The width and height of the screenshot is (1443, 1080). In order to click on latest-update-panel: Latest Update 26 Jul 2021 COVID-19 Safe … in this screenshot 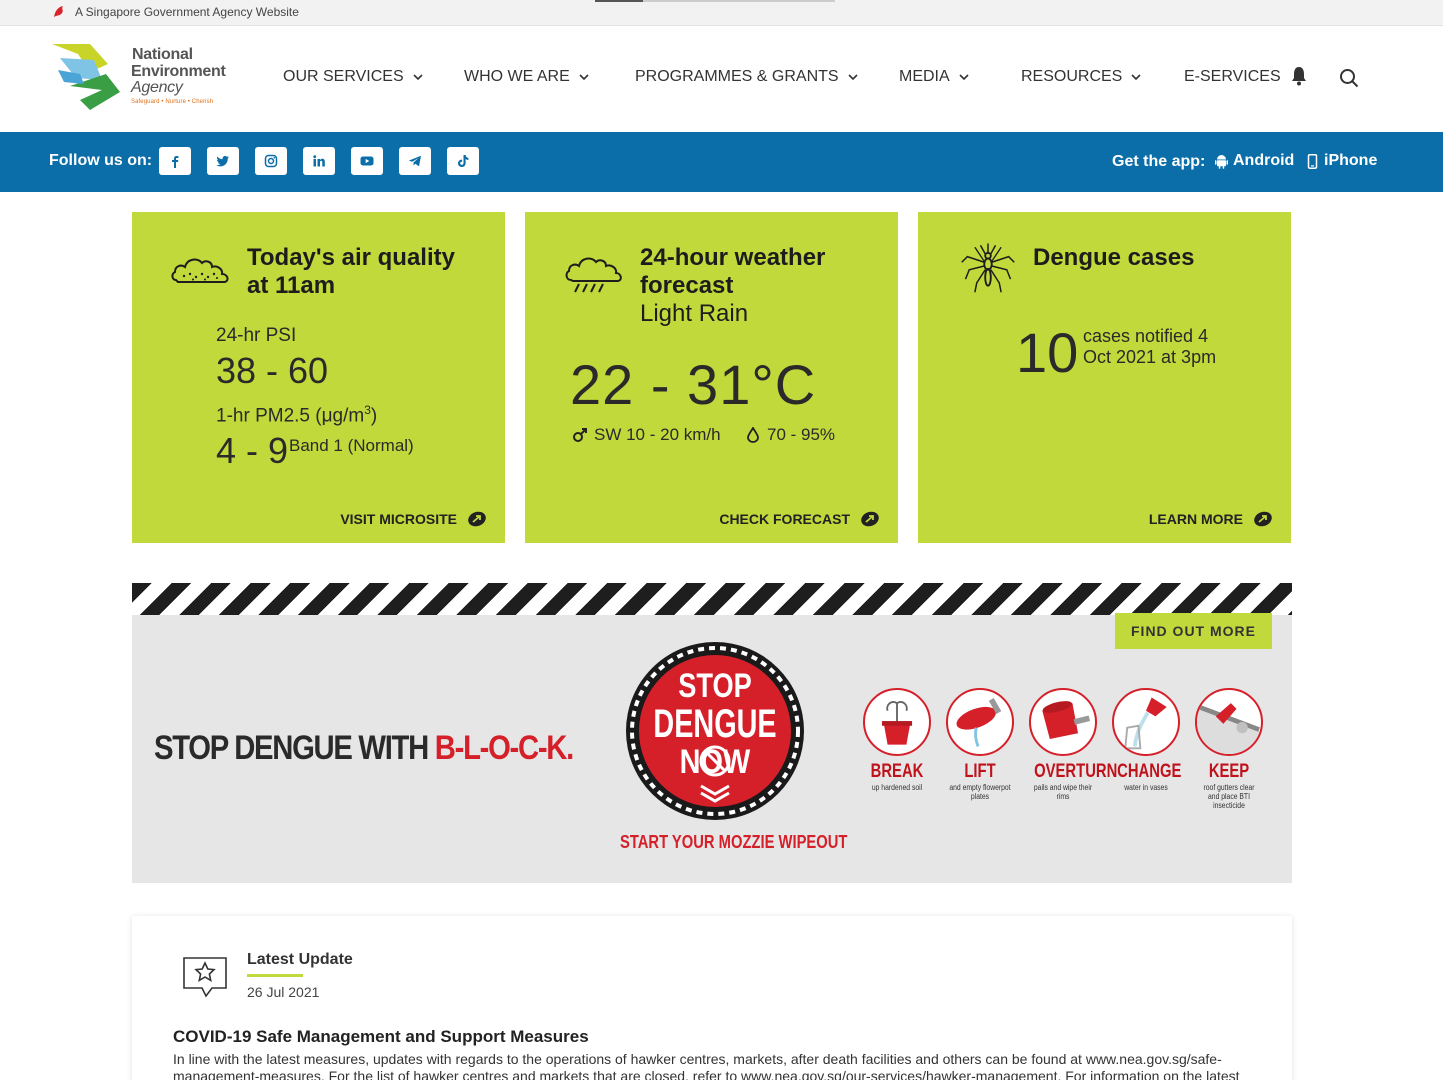, I will do `click(712, 998)`.